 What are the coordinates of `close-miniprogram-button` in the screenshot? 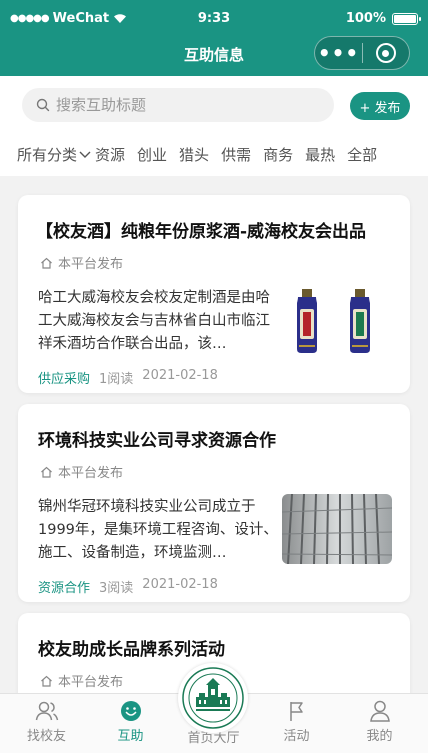 It's located at (386, 53).